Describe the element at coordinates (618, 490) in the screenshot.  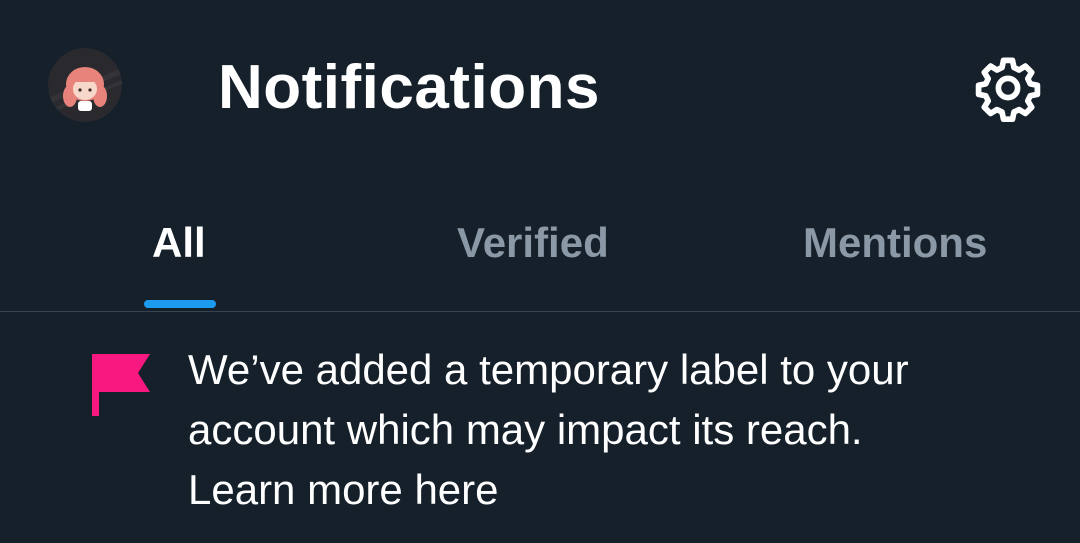
I see `learn-more-link: Learn more here` at that location.